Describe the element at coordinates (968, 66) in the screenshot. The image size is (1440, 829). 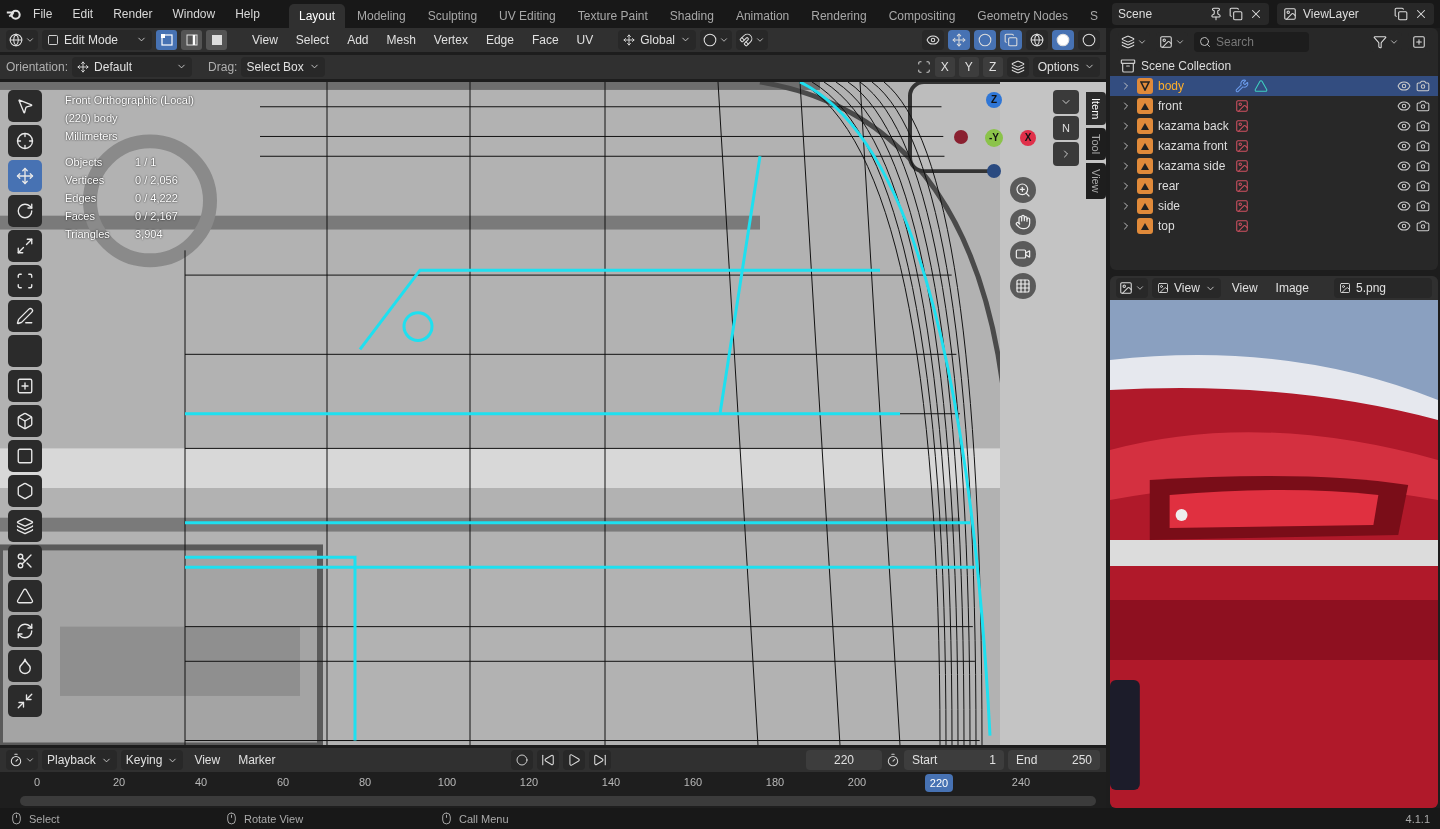
I see `axis-toggle: Y` at that location.